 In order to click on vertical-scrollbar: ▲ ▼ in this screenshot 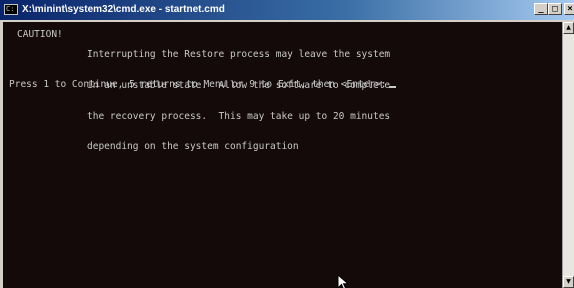, I will do `click(568, 155)`.